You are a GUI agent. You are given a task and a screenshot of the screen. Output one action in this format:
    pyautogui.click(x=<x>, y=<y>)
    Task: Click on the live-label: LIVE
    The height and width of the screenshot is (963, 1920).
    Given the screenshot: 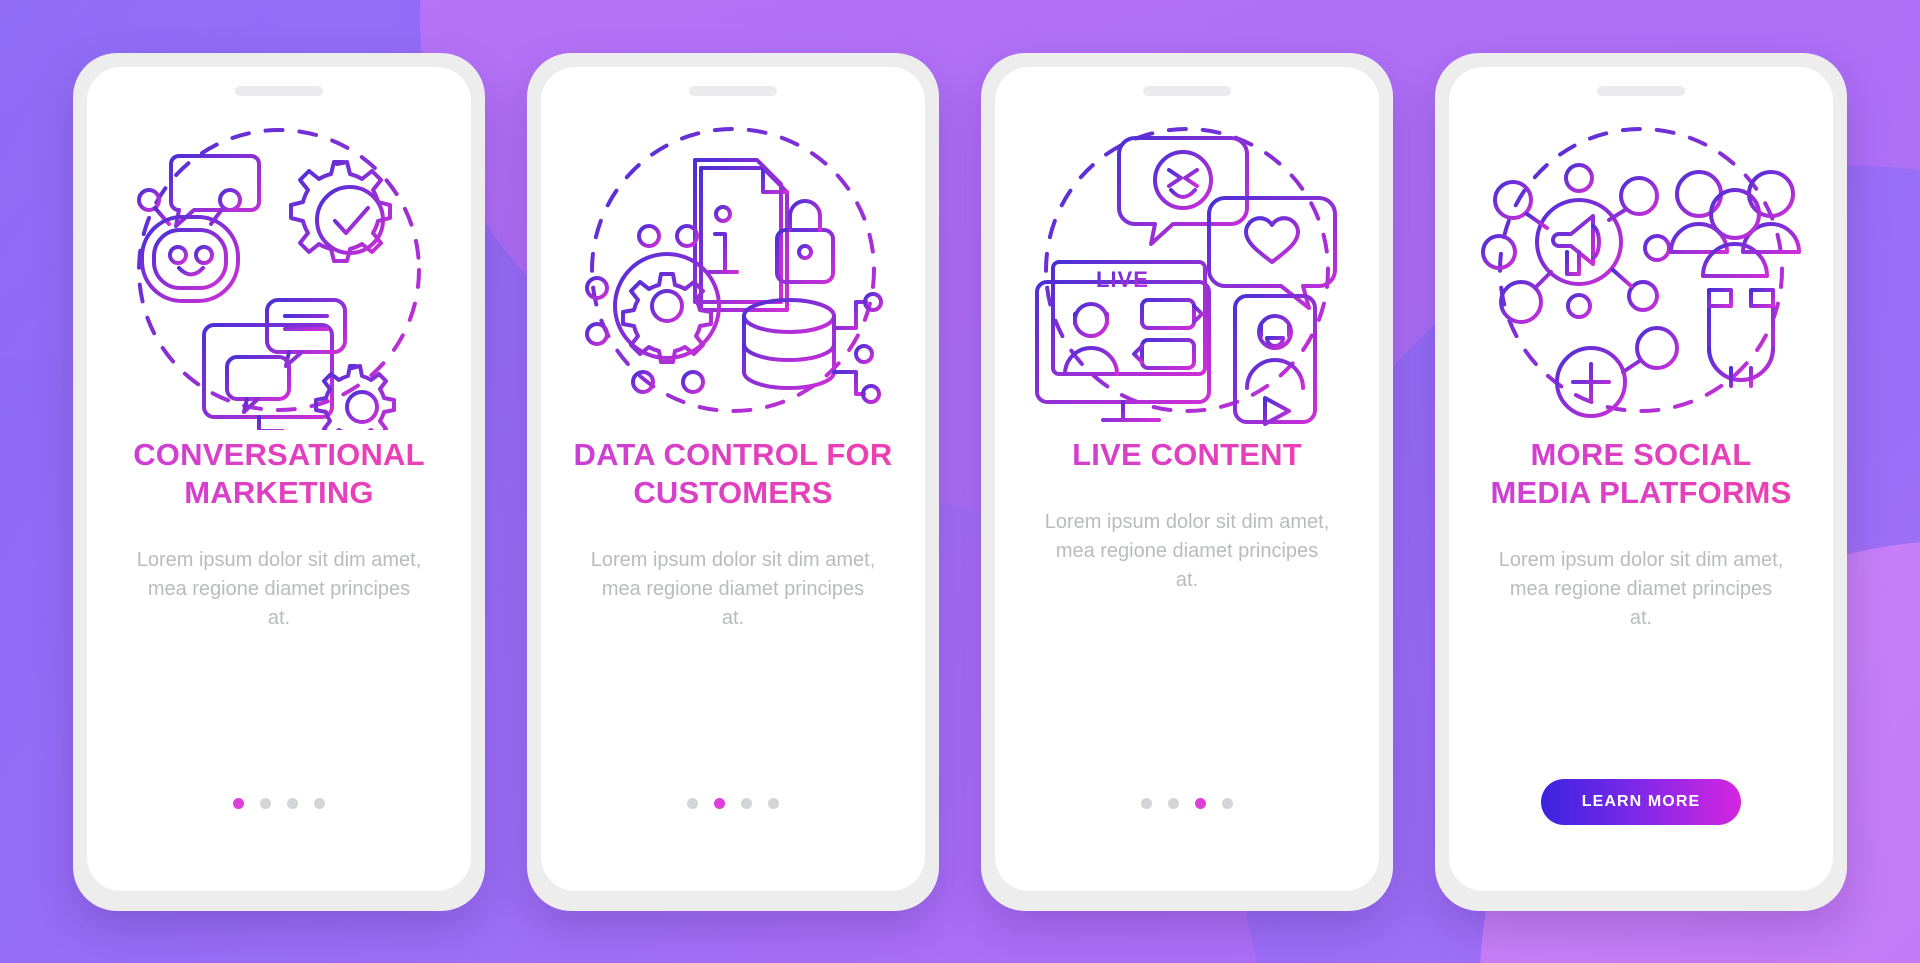 What is the action you would take?
    pyautogui.click(x=1122, y=279)
    